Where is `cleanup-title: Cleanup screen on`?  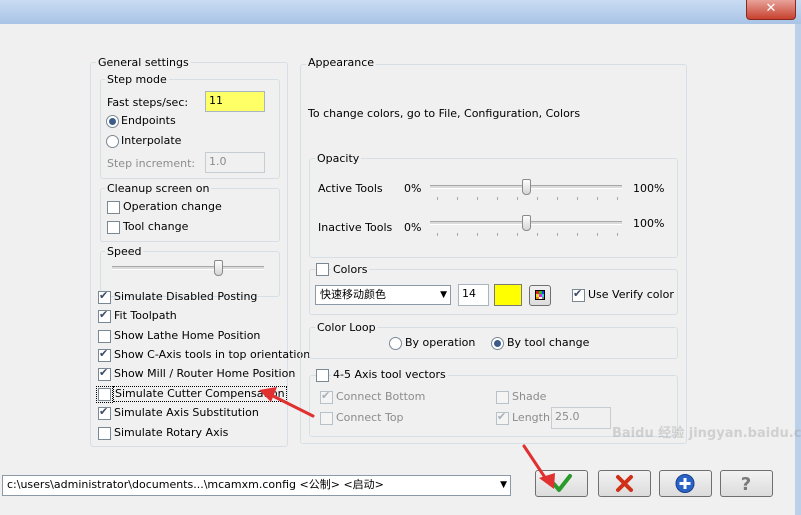
cleanup-title: Cleanup screen on is located at coordinates (158, 188).